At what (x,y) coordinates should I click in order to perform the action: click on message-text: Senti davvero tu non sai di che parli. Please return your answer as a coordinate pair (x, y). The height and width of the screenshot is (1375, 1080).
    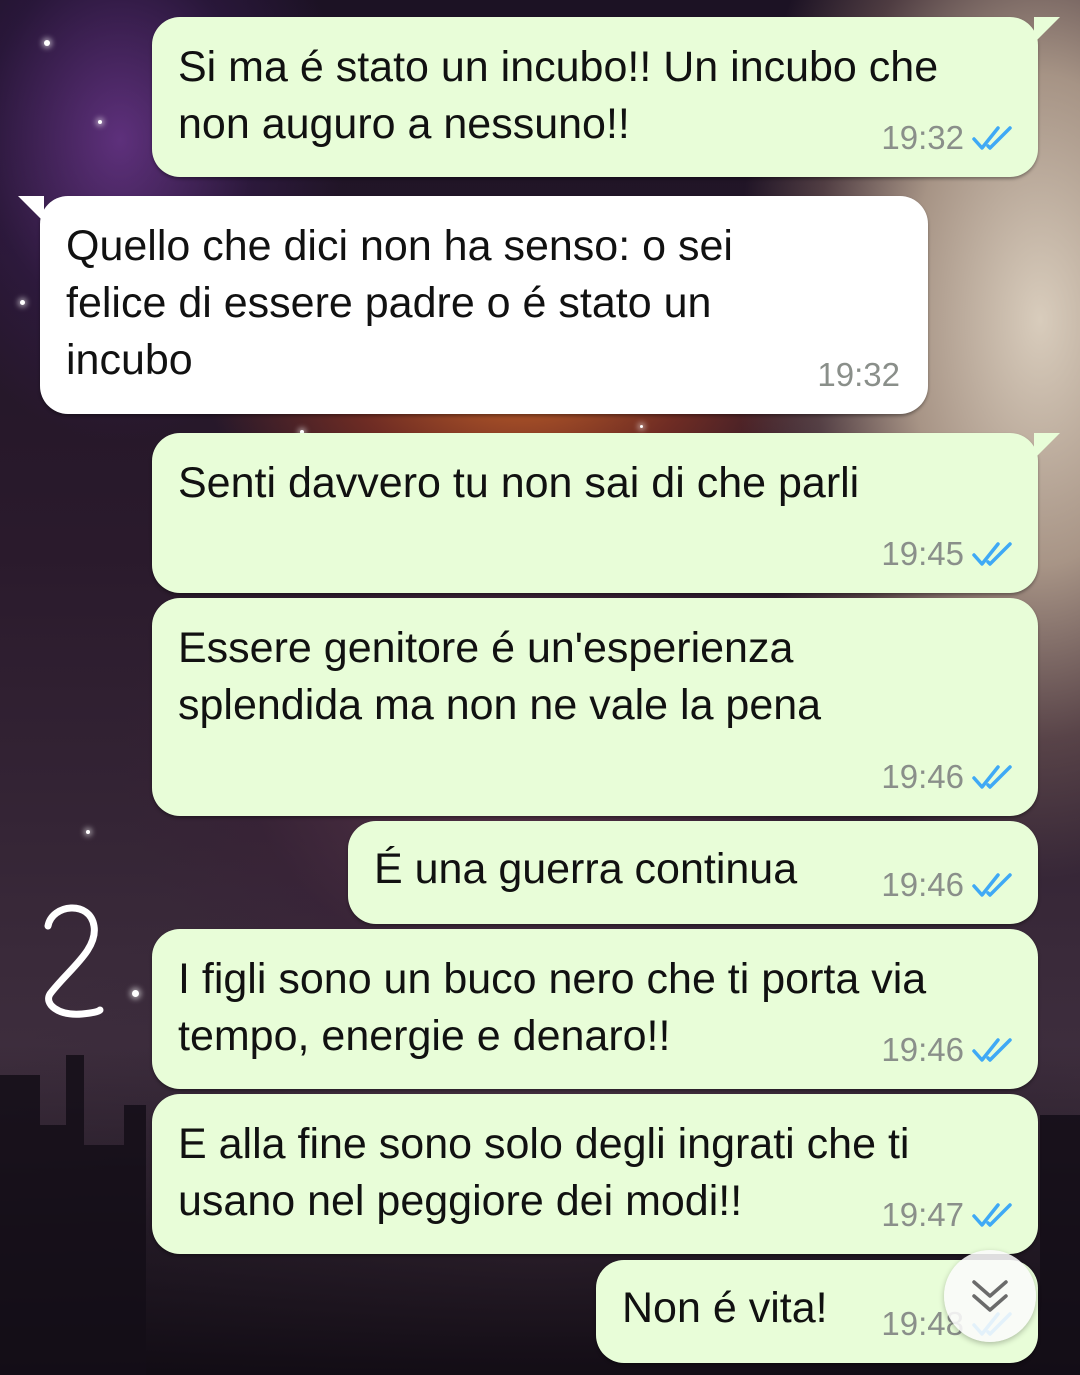
    Looking at the image, I should click on (519, 483).